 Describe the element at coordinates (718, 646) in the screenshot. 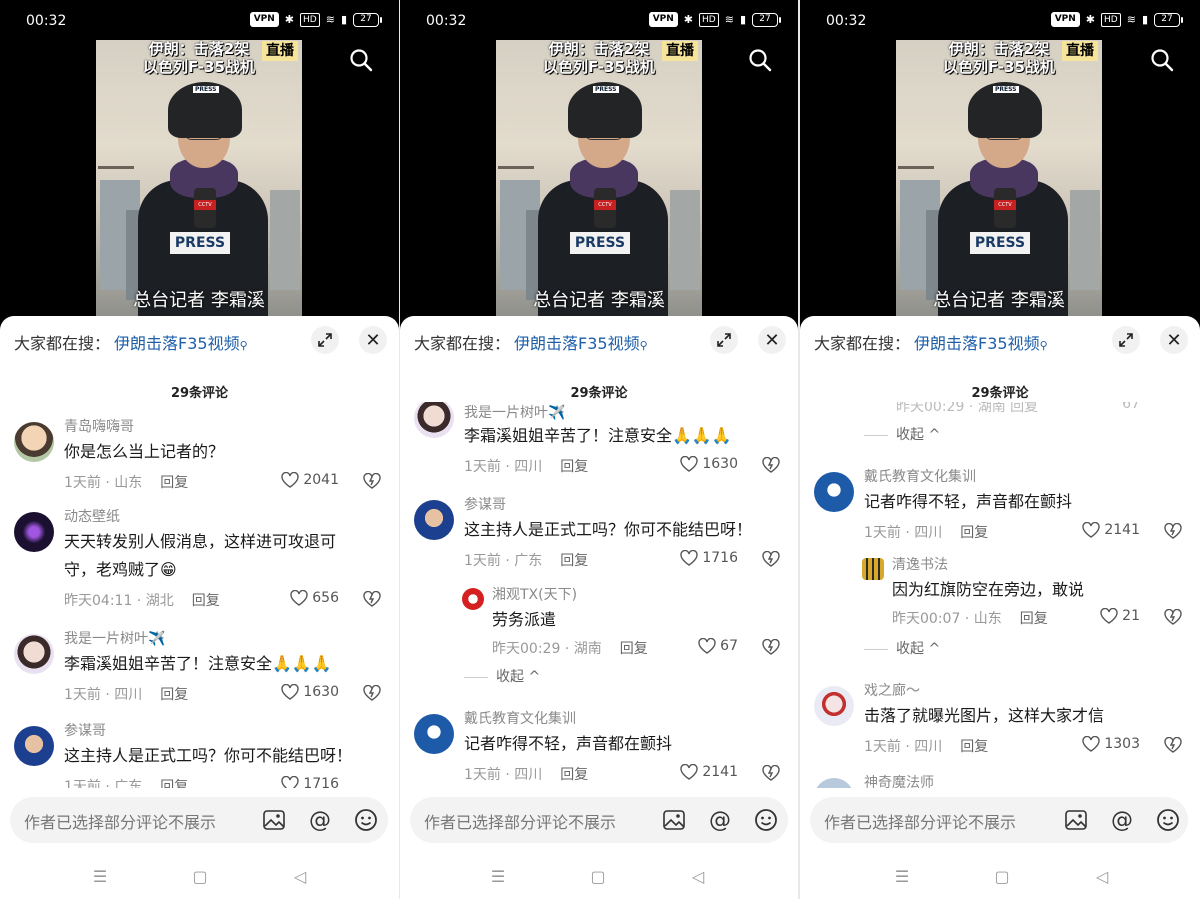

I see `like-button: 67` at that location.